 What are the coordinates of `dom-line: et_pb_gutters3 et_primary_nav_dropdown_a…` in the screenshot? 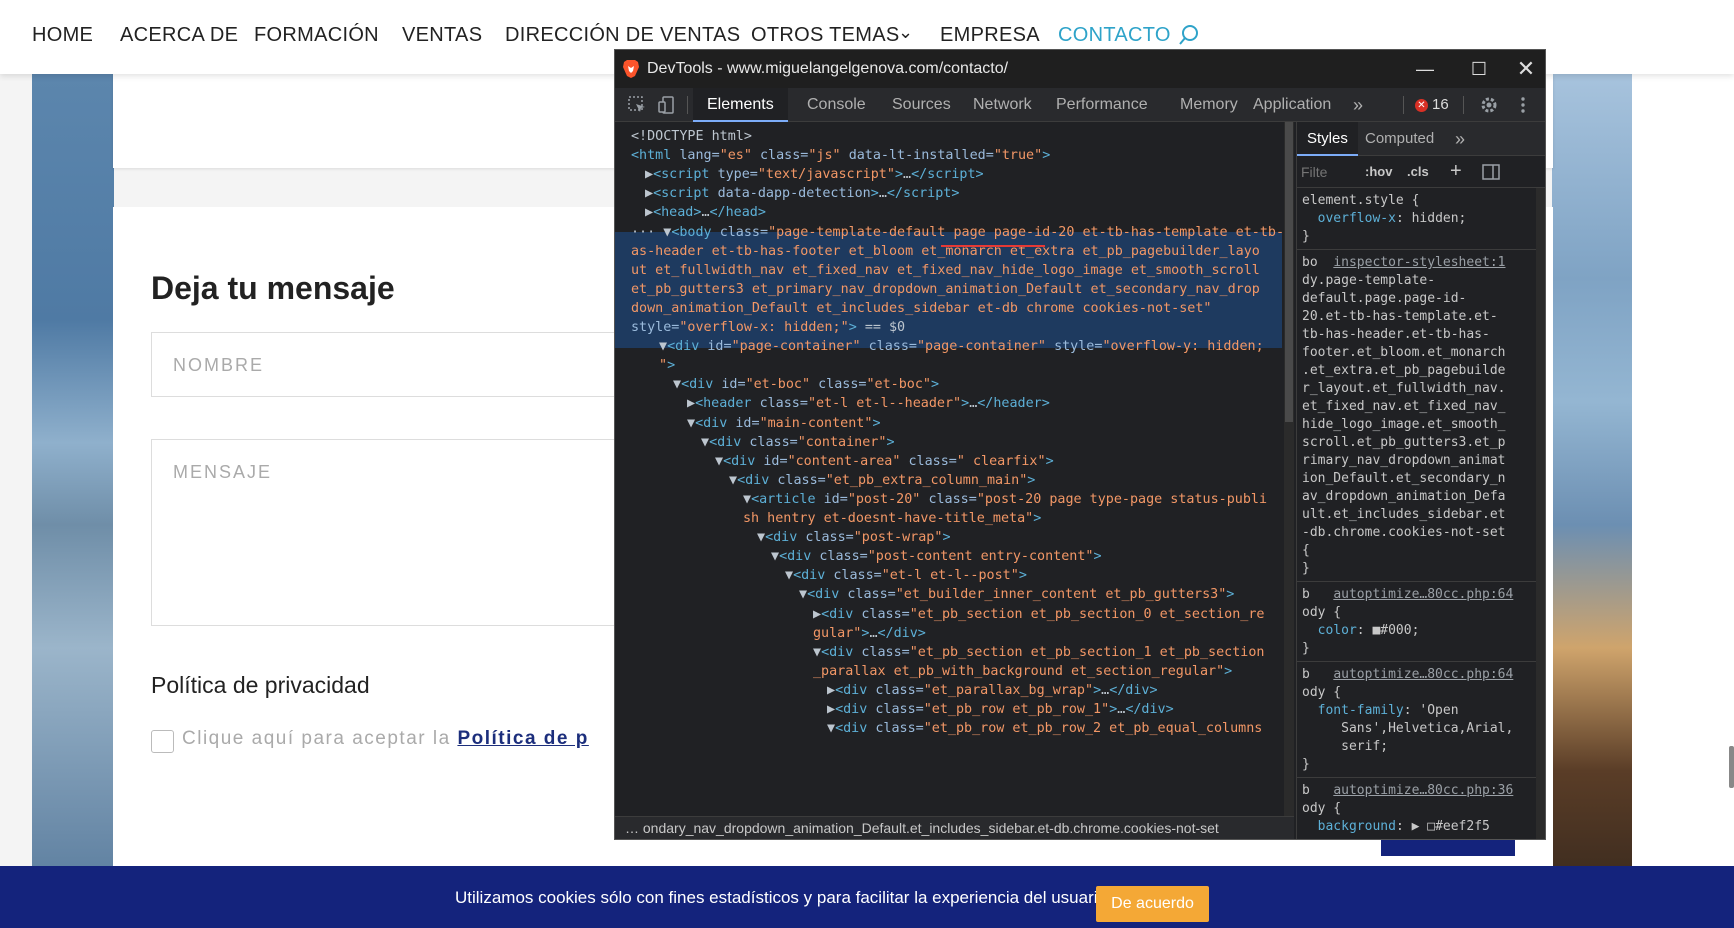 It's located at (945, 290).